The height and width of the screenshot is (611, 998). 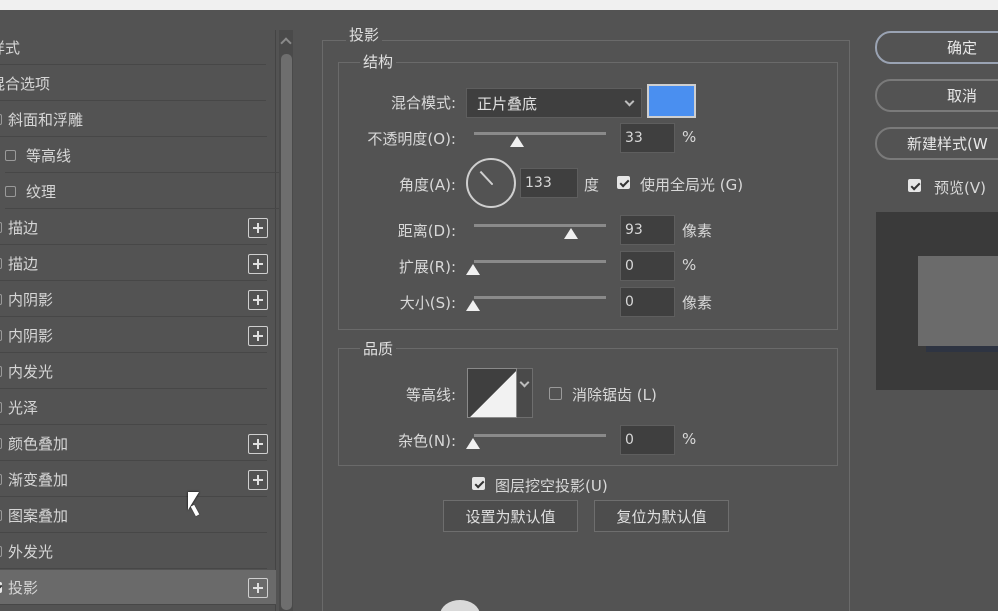 I want to click on set-default-button: 设置为默认值, so click(x=510, y=516).